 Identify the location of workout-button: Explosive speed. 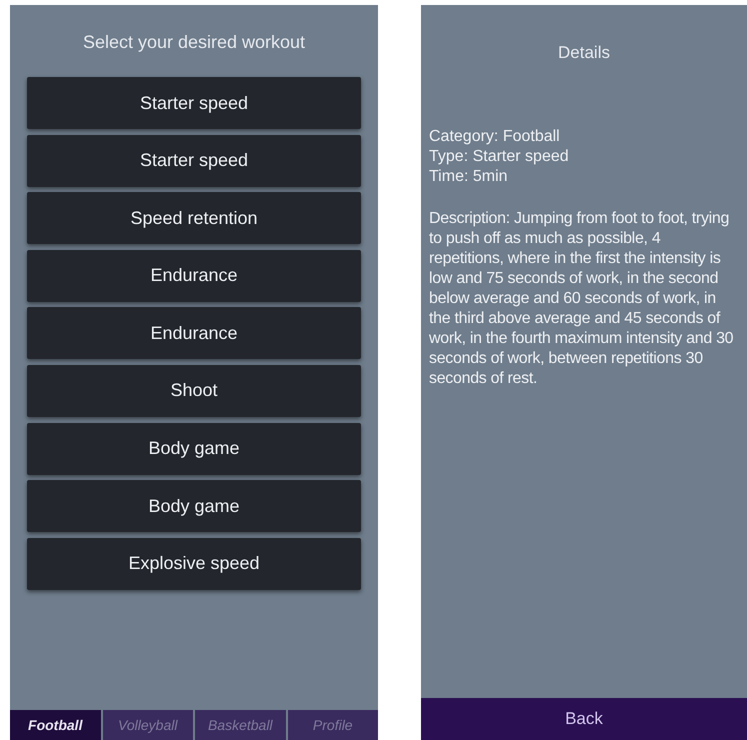
(194, 564).